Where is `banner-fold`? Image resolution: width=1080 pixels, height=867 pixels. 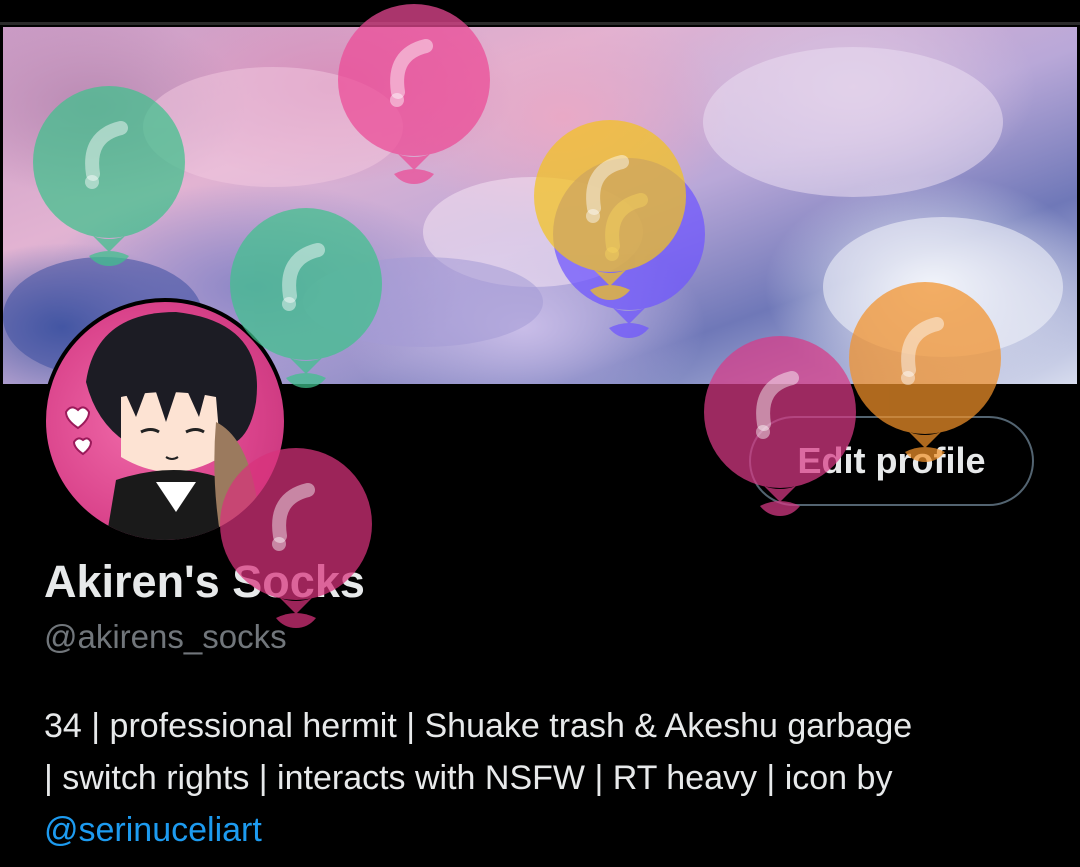
banner-fold is located at coordinates (853, 122).